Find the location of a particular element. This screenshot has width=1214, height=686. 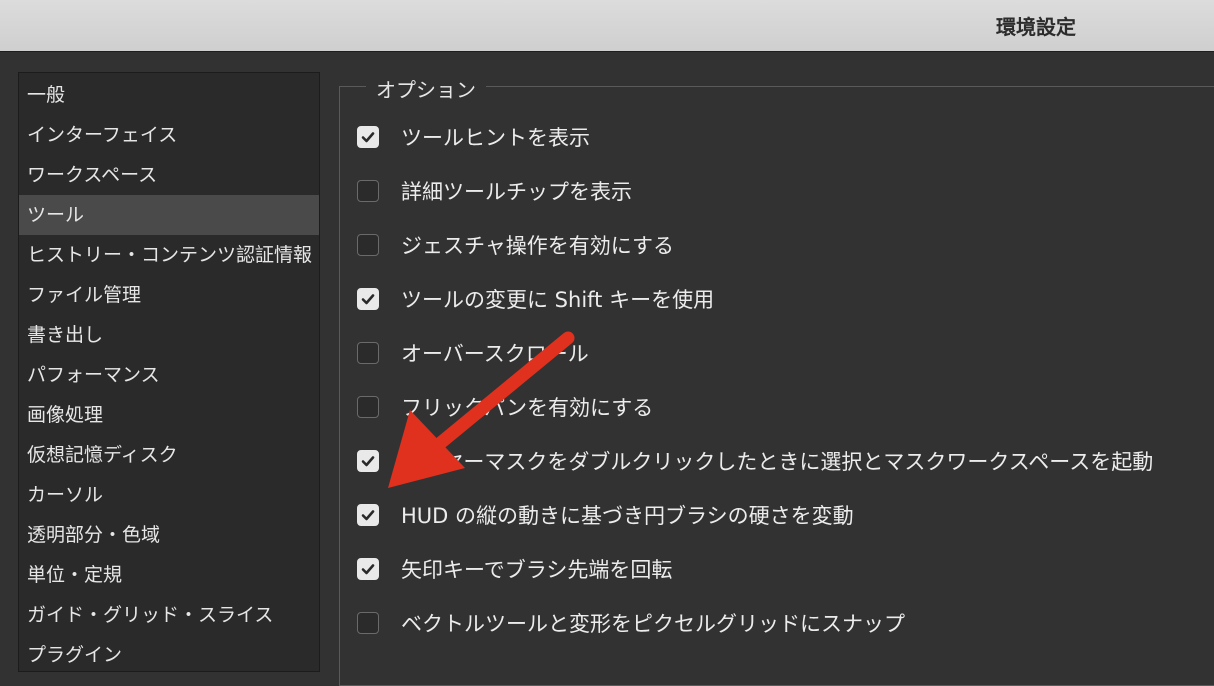

sidebar-item-label: パフォーマンス is located at coordinates (93, 375).